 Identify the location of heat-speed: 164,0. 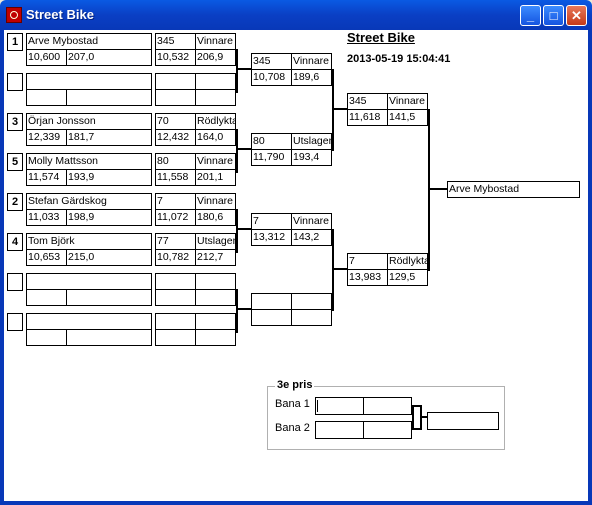
(215, 137).